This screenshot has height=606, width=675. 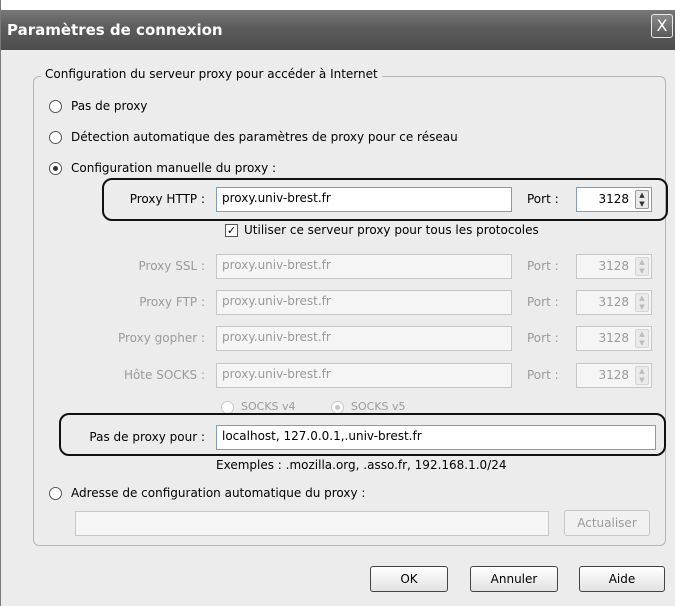 I want to click on socks-host-input: proxy.univ-brest.fr, so click(x=364, y=375).